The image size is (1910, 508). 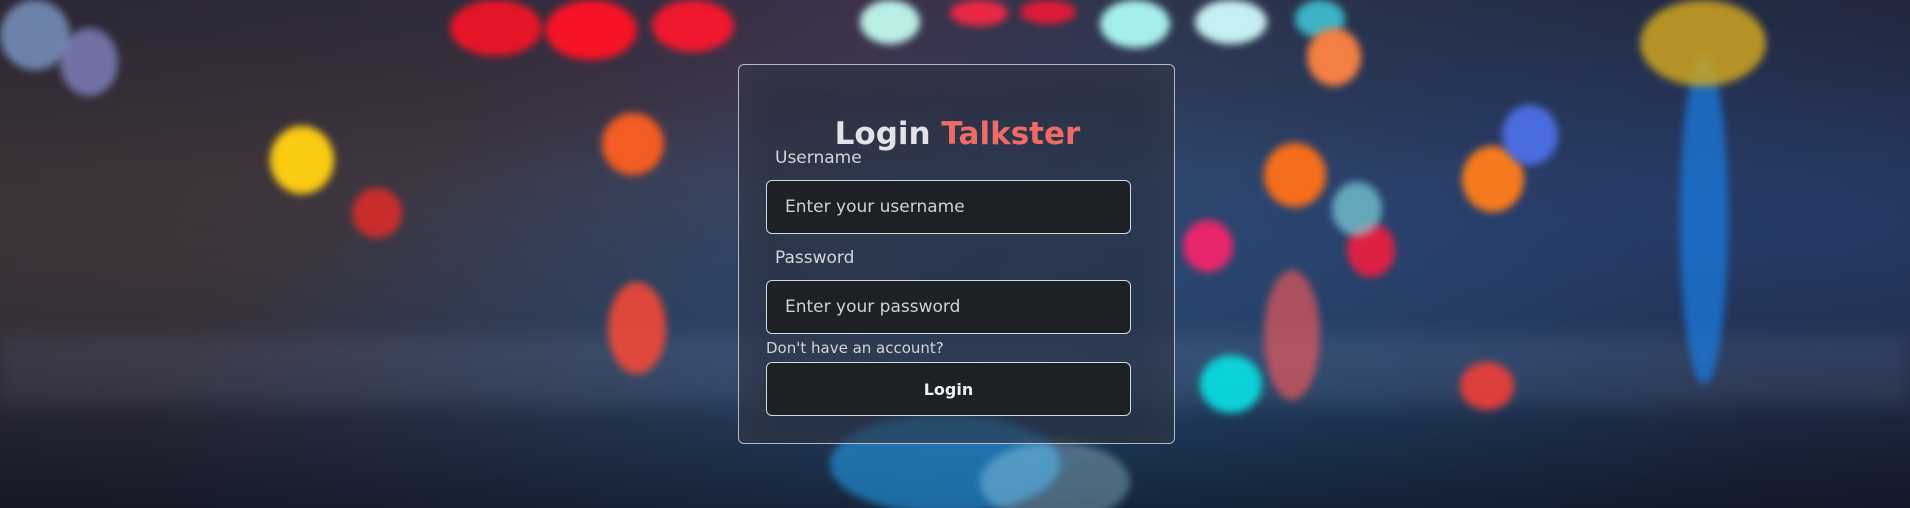 What do you see at coordinates (818, 158) in the screenshot?
I see `username-label: Username` at bounding box center [818, 158].